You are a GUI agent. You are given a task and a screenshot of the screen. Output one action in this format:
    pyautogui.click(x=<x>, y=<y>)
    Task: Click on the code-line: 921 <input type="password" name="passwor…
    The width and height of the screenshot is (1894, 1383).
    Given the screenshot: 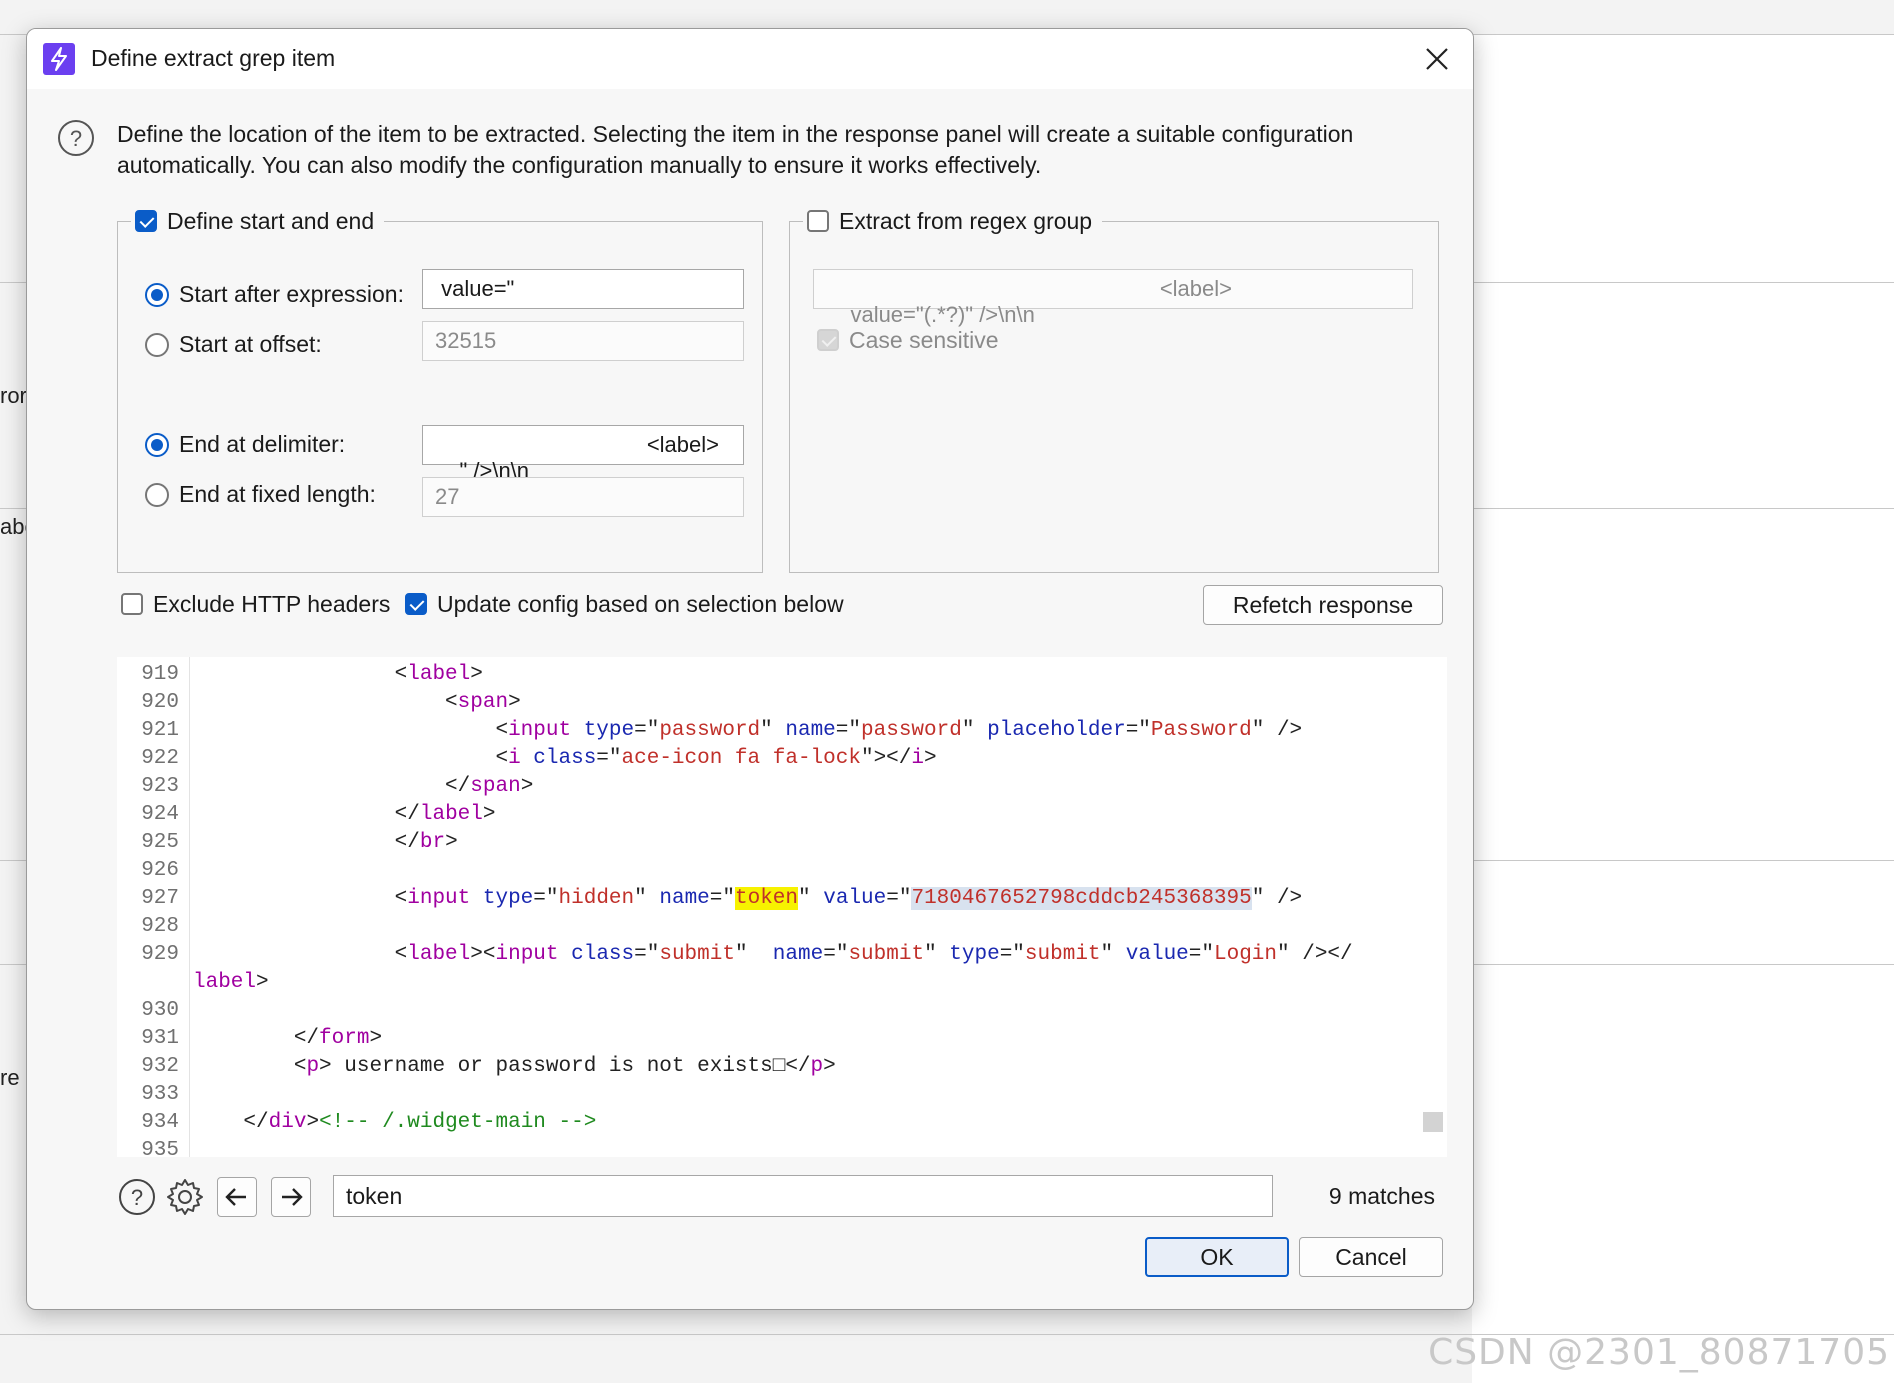 What is the action you would take?
    pyautogui.click(x=722, y=730)
    